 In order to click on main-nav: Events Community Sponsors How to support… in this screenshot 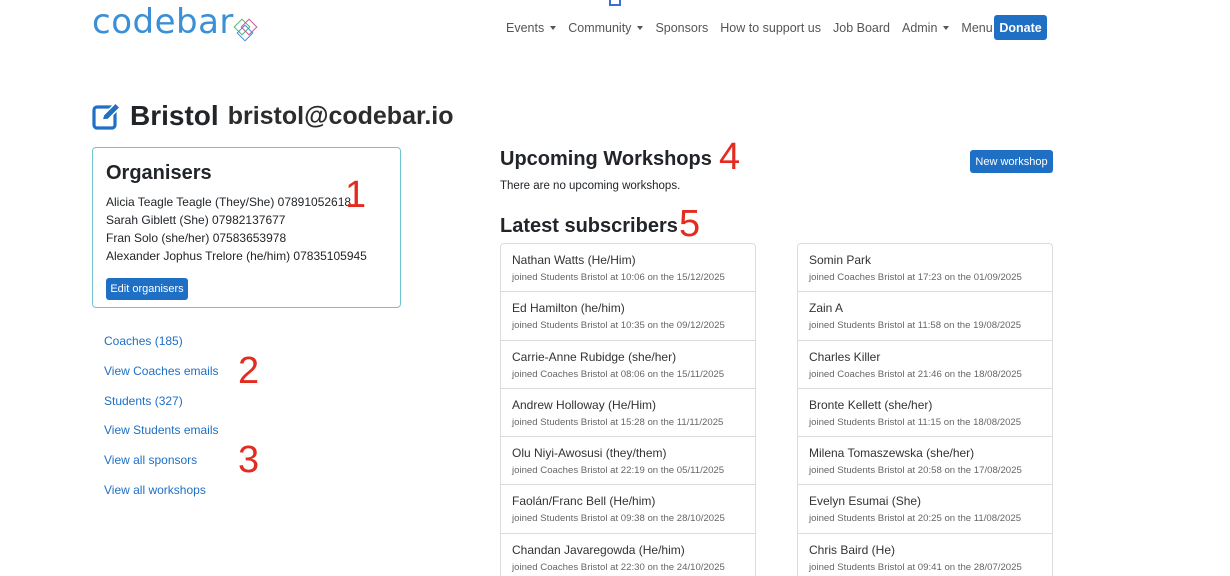, I will do `click(761, 28)`.